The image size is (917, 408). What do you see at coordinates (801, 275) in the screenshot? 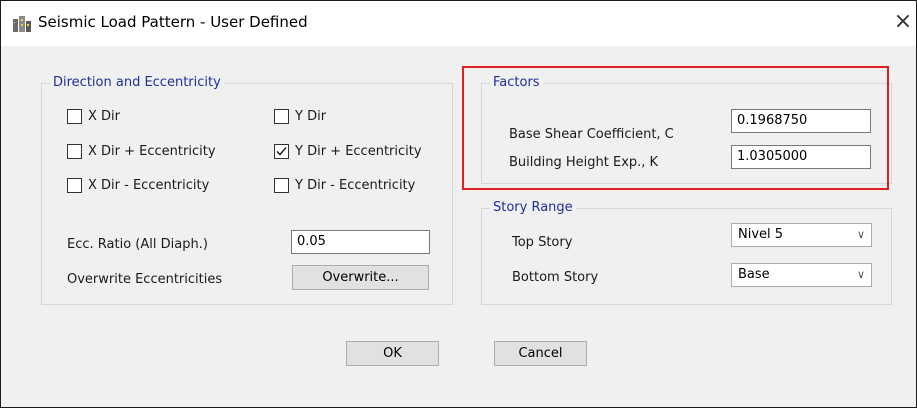
I see `bottom-story-select: Base ∨` at bounding box center [801, 275].